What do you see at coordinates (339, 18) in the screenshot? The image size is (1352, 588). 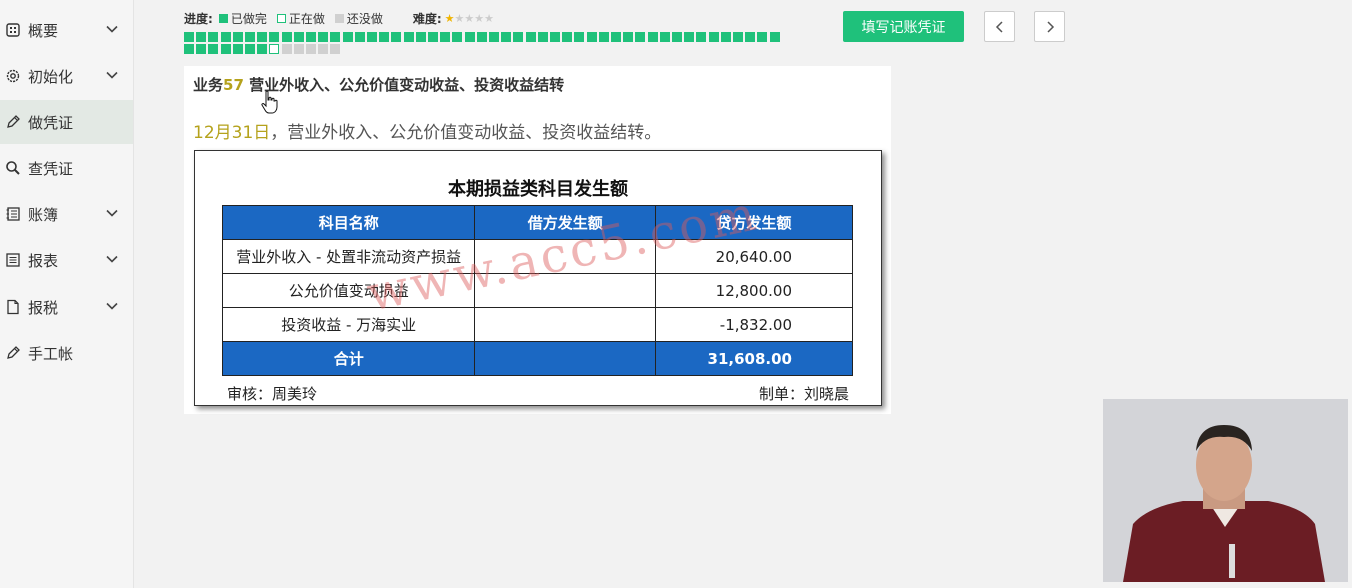 I see `todo-swatch` at bounding box center [339, 18].